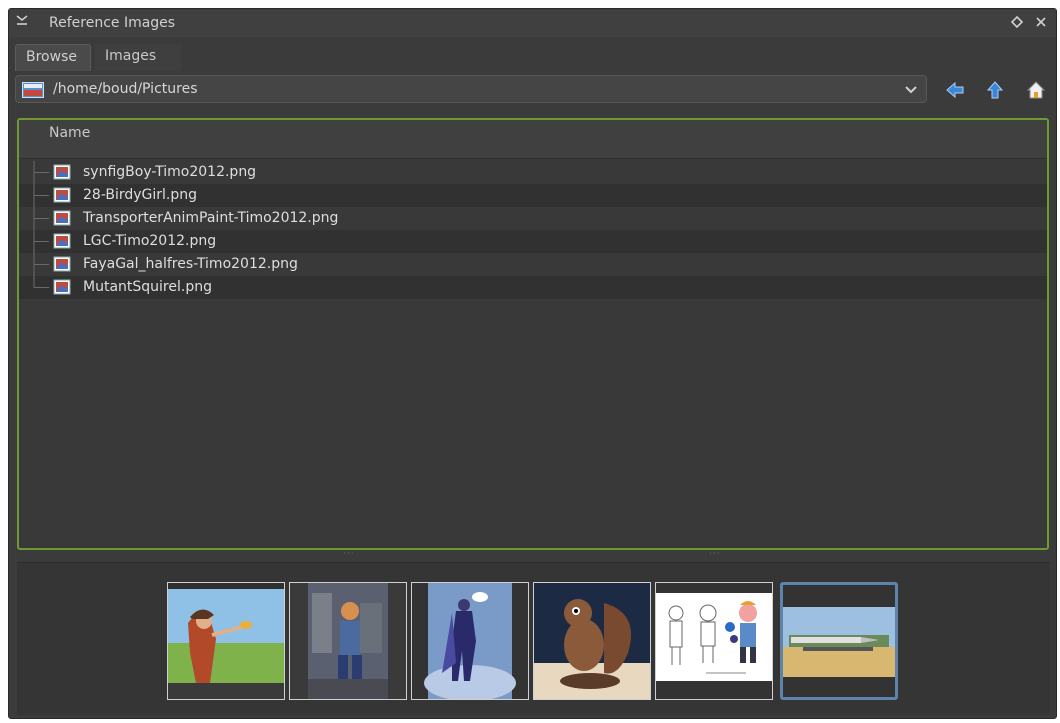 The width and height of the screenshot is (1060, 723). What do you see at coordinates (138, 57) in the screenshot?
I see `tab-images: Images` at bounding box center [138, 57].